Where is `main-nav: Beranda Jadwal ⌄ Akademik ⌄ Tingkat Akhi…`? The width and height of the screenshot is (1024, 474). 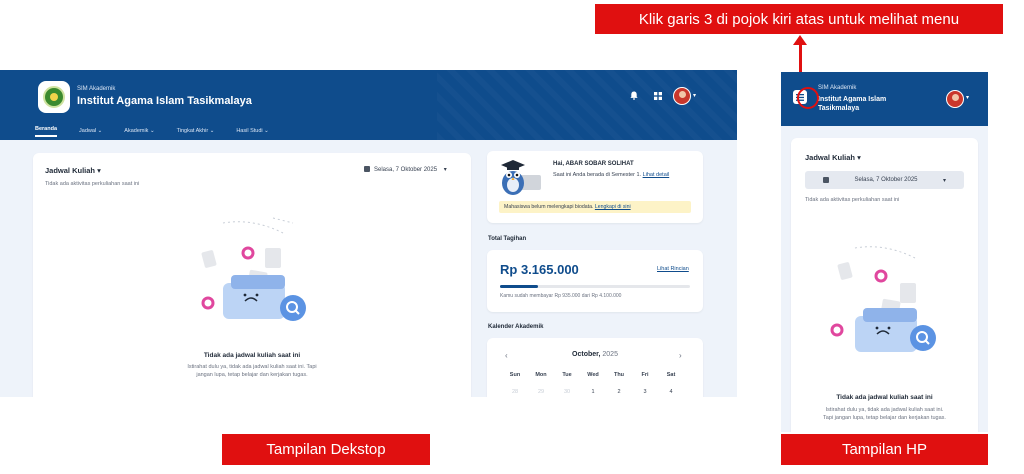 main-nav: Beranda Jadwal ⌄ Akademik ⌄ Tingkat Akhi… is located at coordinates (163, 131).